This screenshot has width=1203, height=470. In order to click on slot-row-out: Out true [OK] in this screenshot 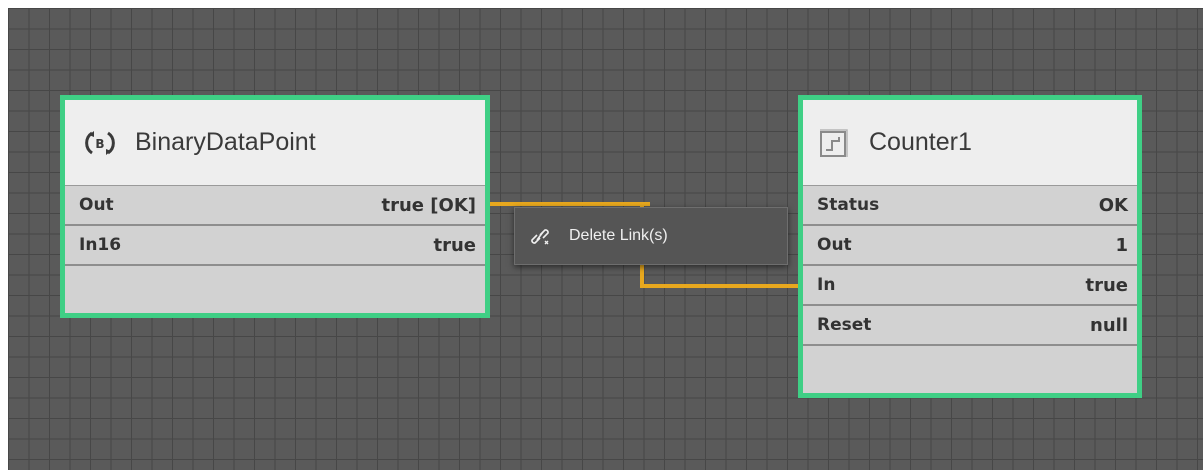, I will do `click(275, 206)`.